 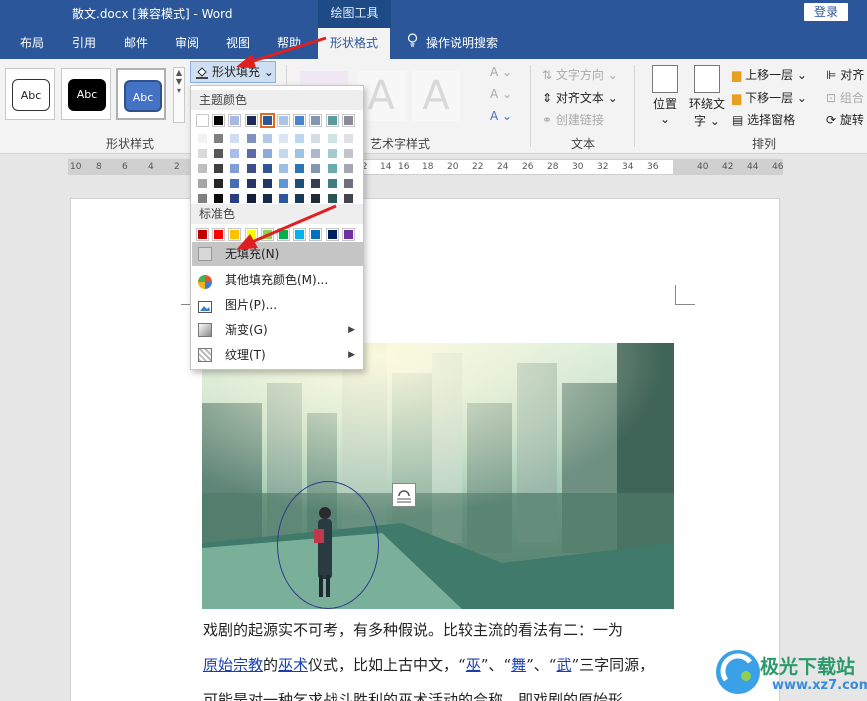 What do you see at coordinates (238, 43) in the screenshot?
I see `tab-view: 视图` at bounding box center [238, 43].